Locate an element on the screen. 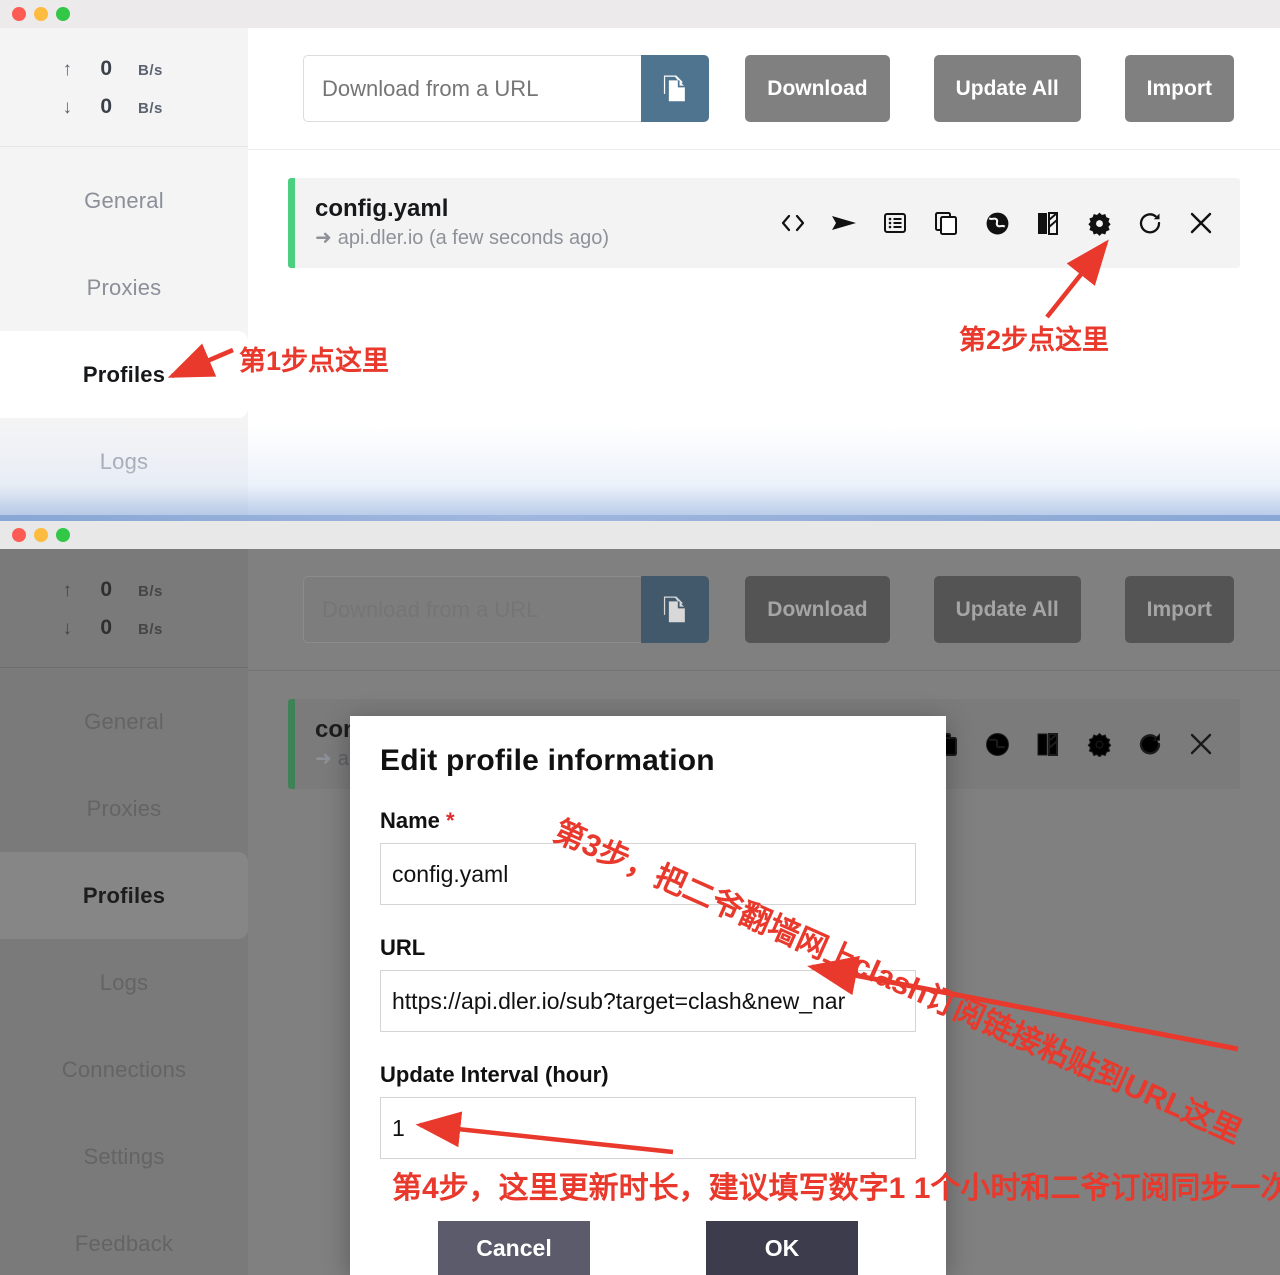  cancel-button: Cancel is located at coordinates (514, 1248).